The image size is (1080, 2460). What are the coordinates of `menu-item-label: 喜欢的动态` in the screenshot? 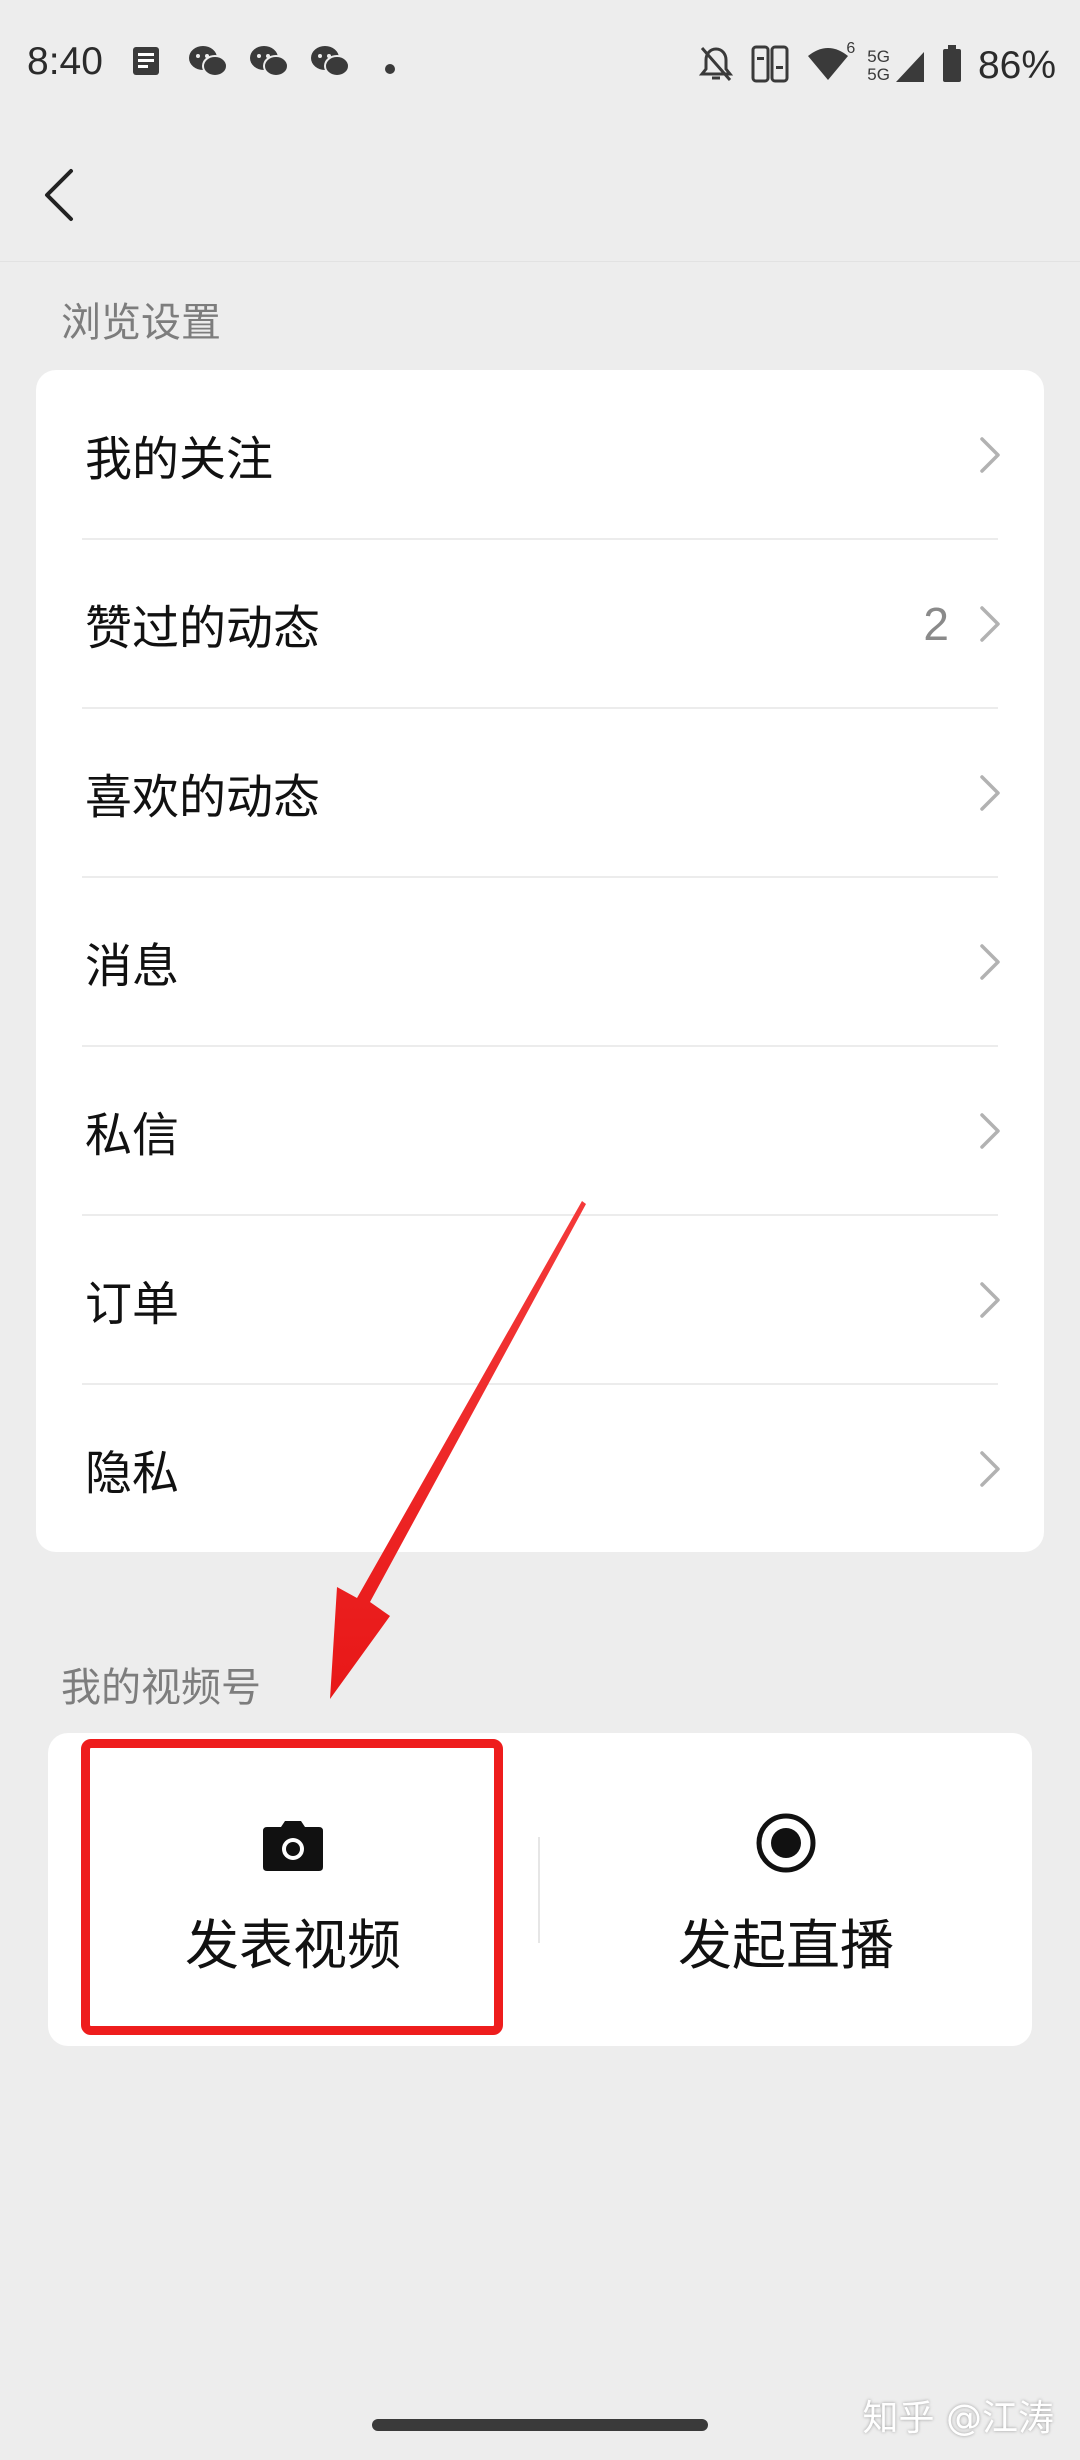 It's located at (202, 798).